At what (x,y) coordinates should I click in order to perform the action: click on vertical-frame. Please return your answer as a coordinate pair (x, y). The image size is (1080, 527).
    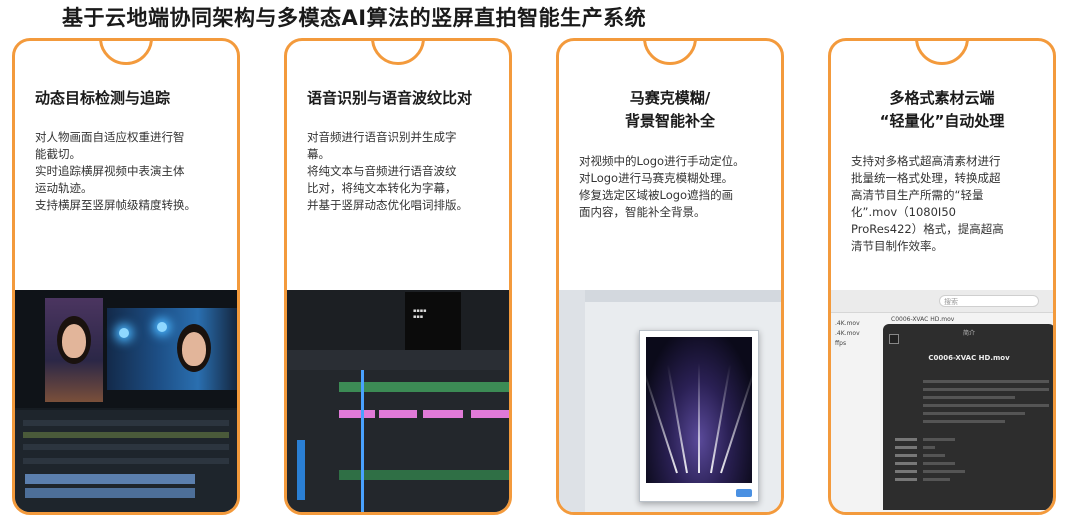
    Looking at the image, I should click on (74, 350).